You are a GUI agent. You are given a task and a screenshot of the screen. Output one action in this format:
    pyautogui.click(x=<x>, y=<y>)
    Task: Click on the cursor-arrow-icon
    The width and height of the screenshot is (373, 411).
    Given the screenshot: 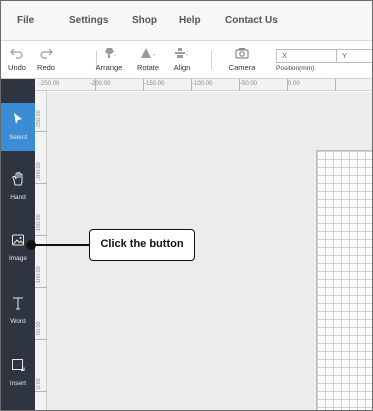 What is the action you would take?
    pyautogui.click(x=18, y=119)
    